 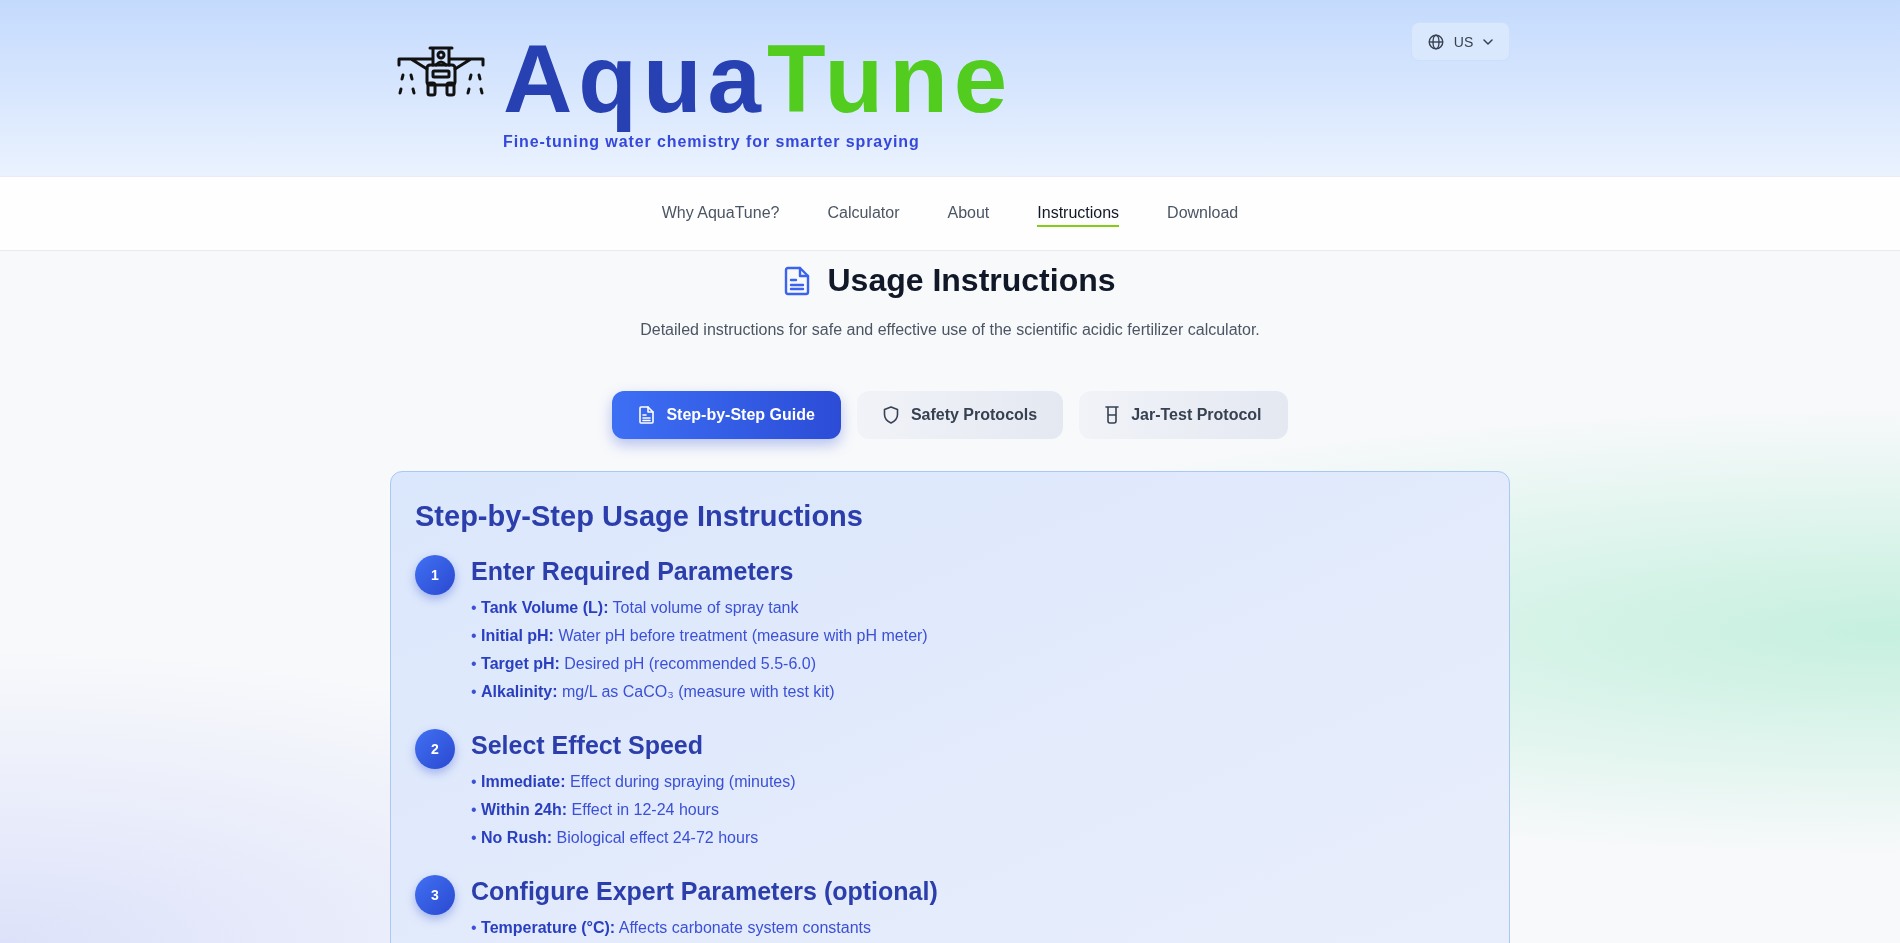 What do you see at coordinates (644, 664) in the screenshot?
I see `step-detail: • Target pH: Desired pH (recommended 5.5-6.0)` at bounding box center [644, 664].